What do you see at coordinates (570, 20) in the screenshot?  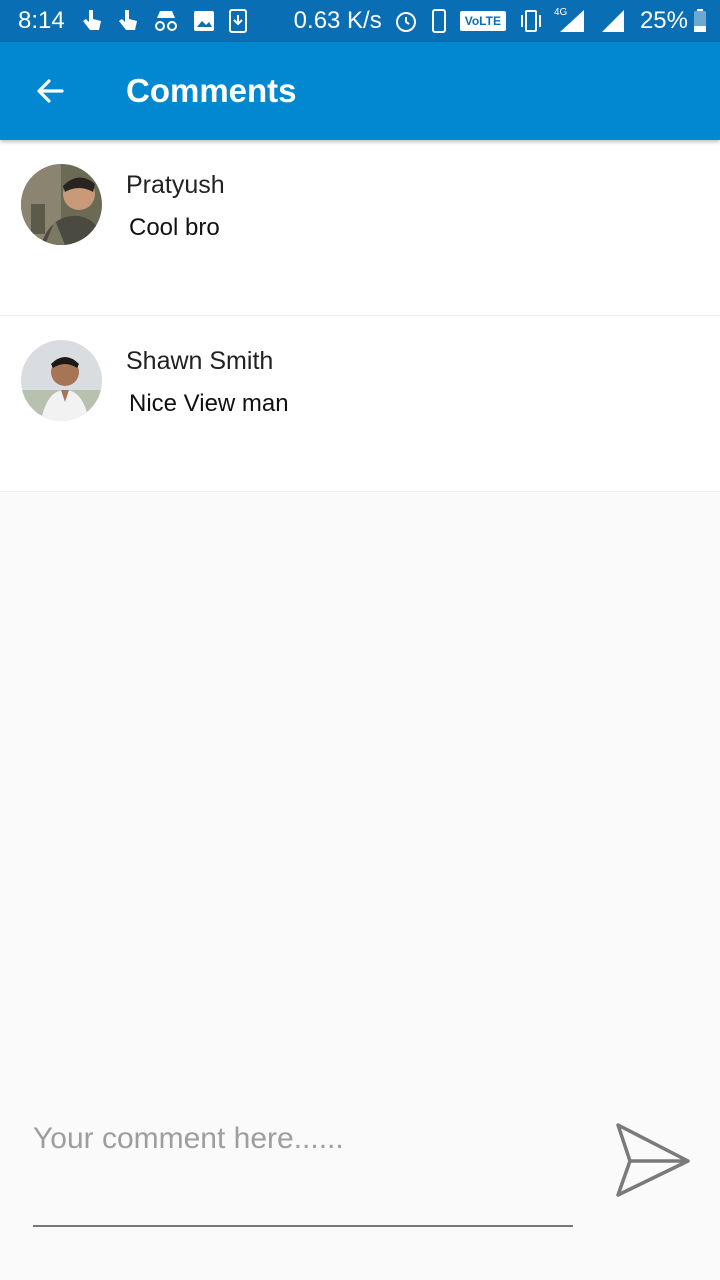 I see `signal-icon: 4G` at bounding box center [570, 20].